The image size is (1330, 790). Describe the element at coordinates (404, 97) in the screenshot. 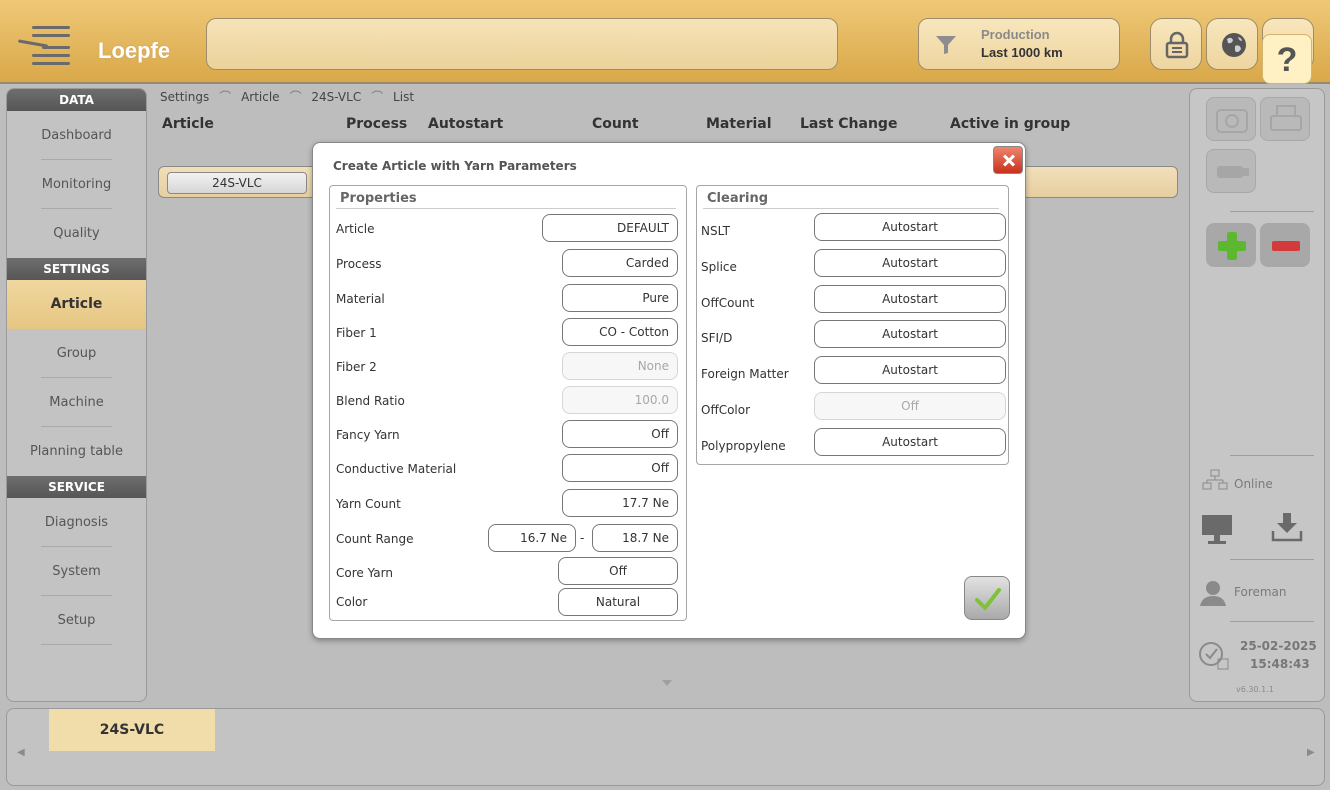

I see `breadcrumb-list: List` at that location.